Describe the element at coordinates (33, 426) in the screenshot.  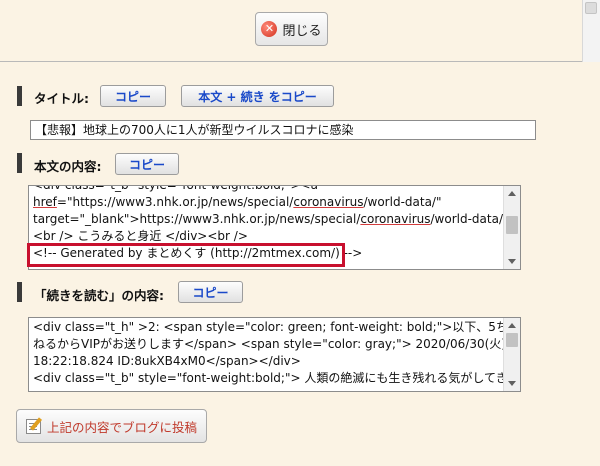
I see `edit-note-icon` at that location.